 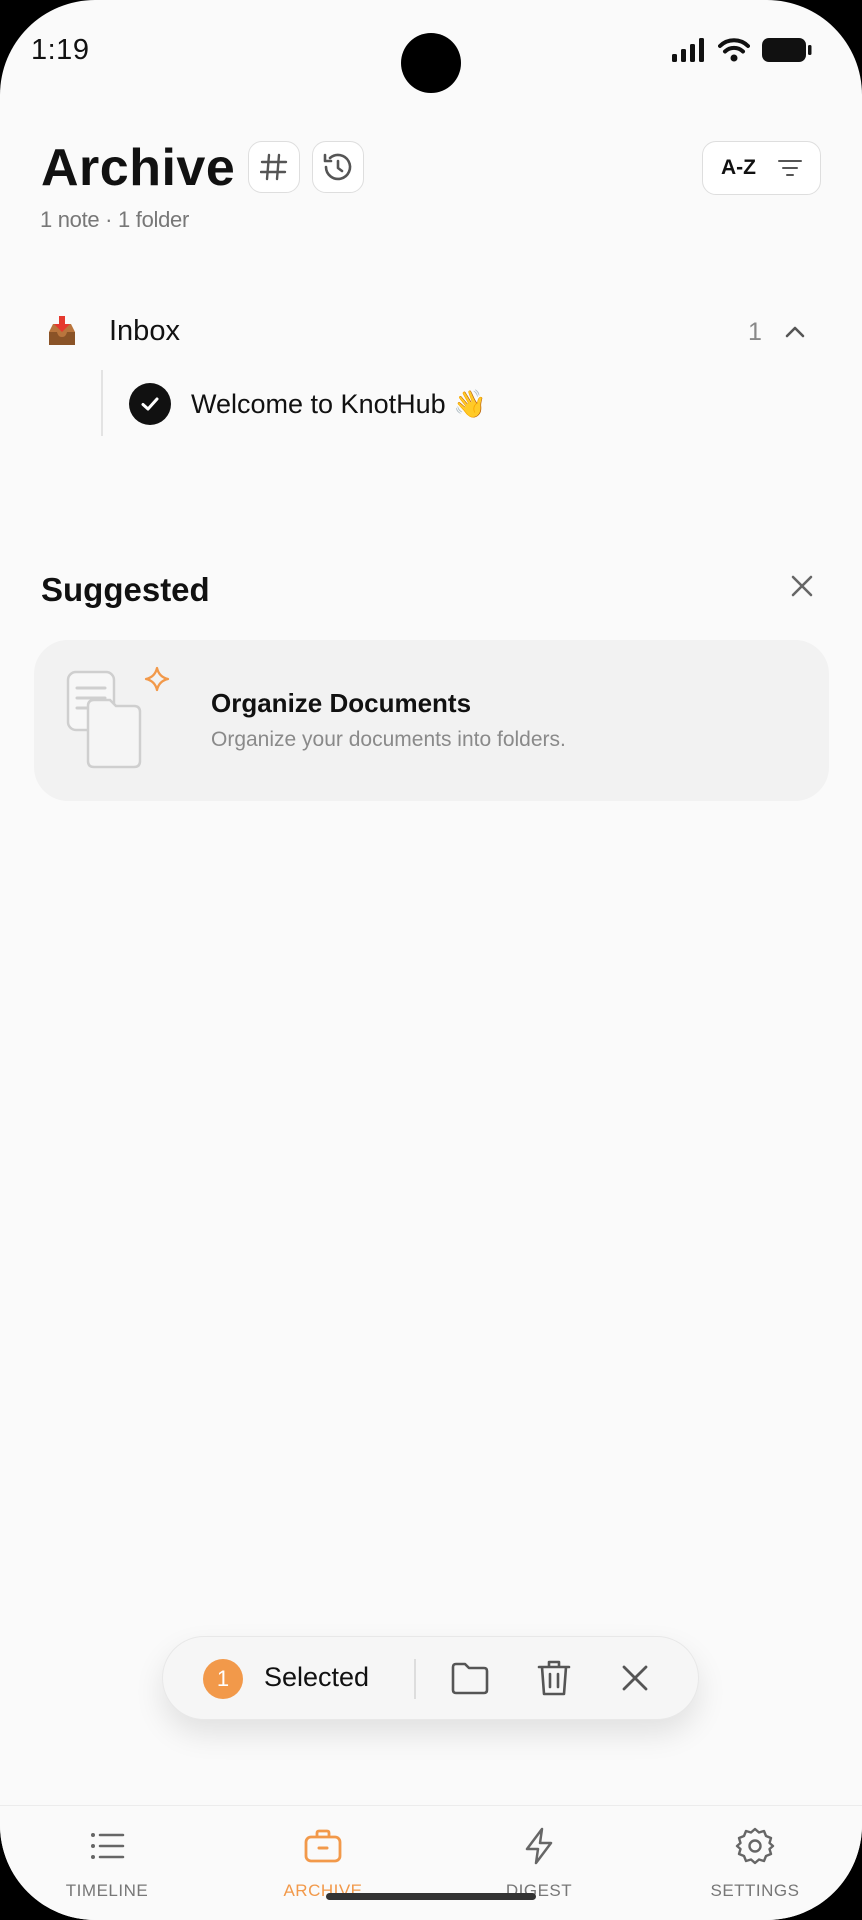 I want to click on sort-label: A-Z, so click(x=738, y=167).